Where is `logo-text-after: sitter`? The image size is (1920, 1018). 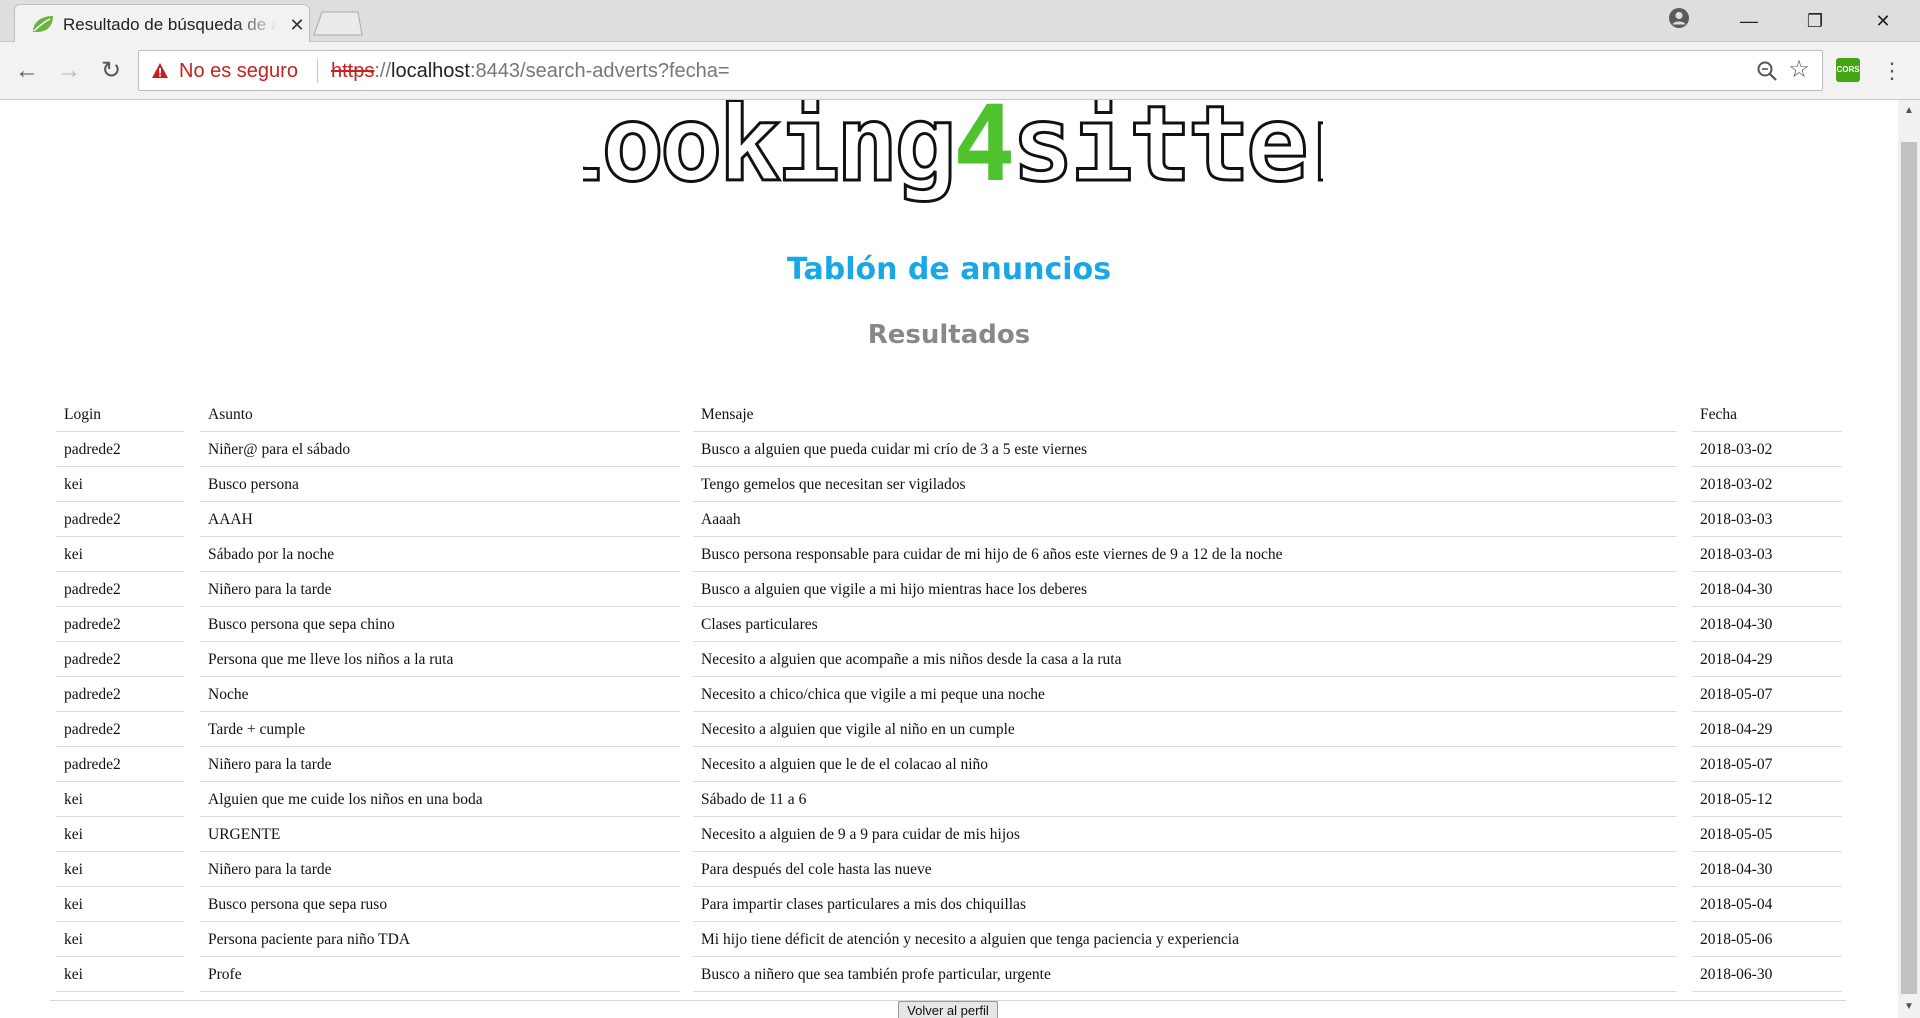 logo-text-after: sitter is located at coordinates (1167, 152).